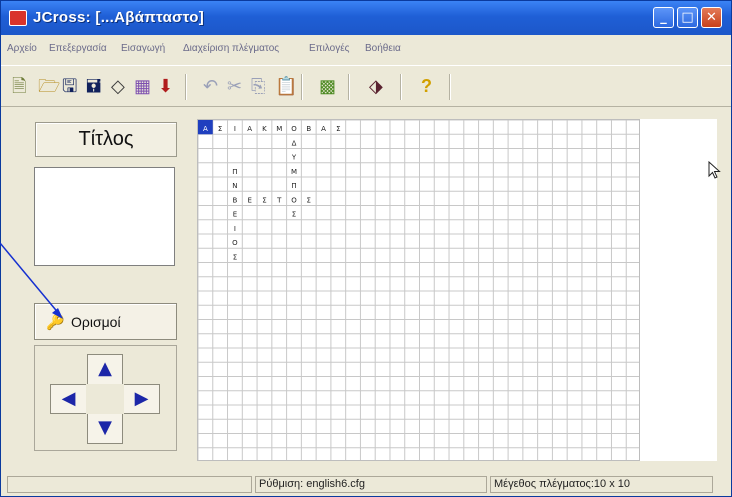  What do you see at coordinates (96, 322) in the screenshot?
I see `definitions-button-label: Ορισμοί` at bounding box center [96, 322].